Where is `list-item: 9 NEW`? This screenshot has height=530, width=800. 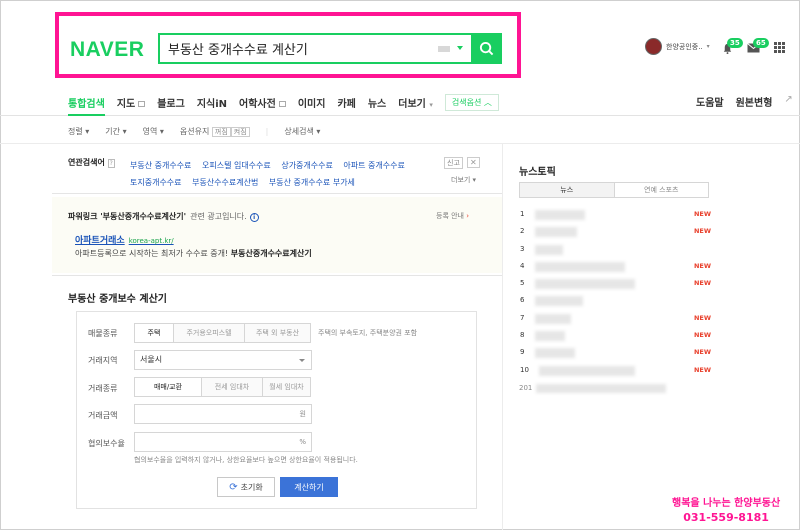 list-item: 9 NEW is located at coordinates (615, 353).